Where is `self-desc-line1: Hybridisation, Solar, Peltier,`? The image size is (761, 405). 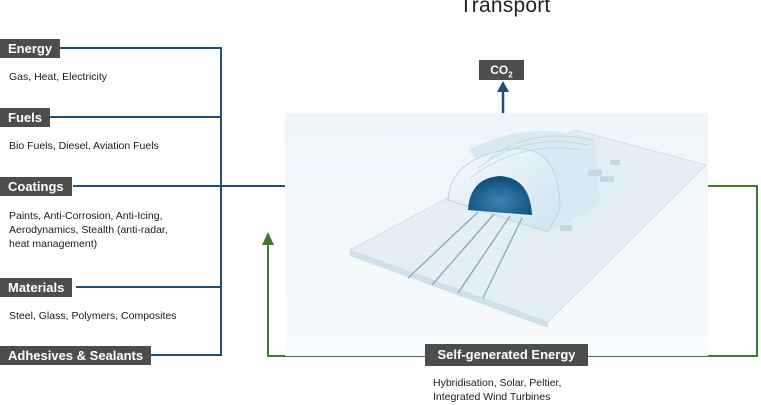 self-desc-line1: Hybridisation, Solar, Peltier, is located at coordinates (497, 383).